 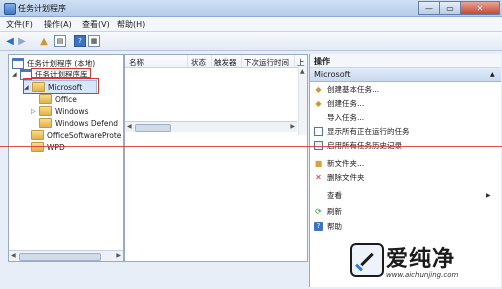 What do you see at coordinates (131, 24) in the screenshot?
I see `menu-help: 帮助(H)` at bounding box center [131, 24].